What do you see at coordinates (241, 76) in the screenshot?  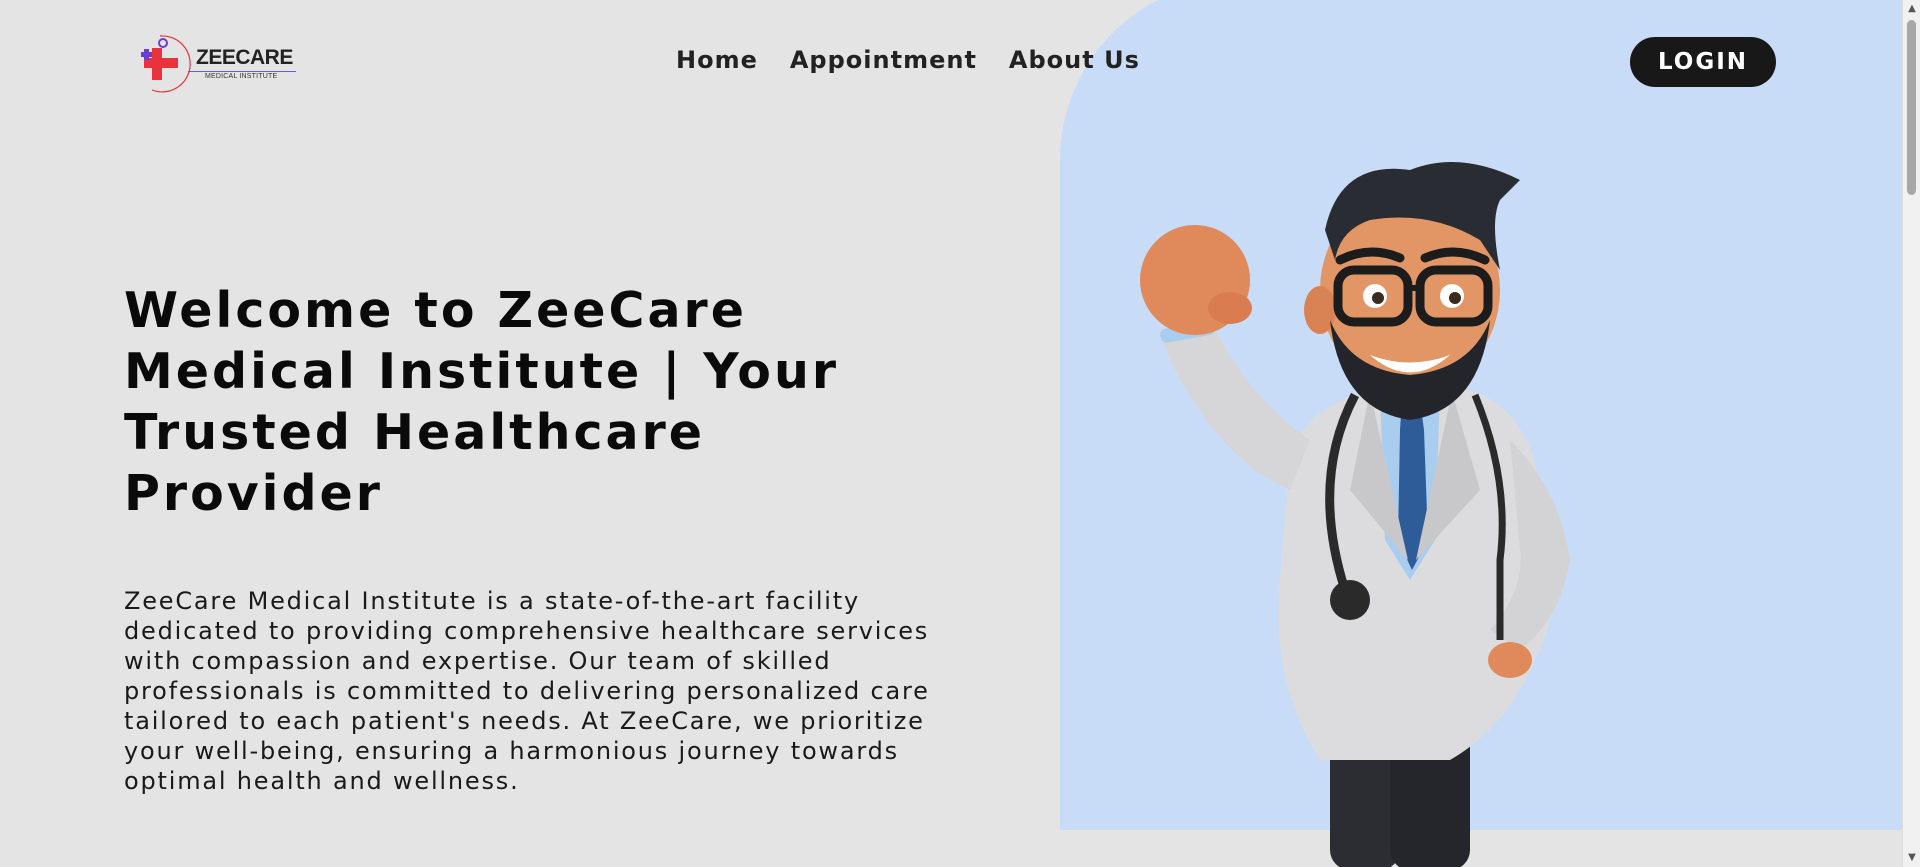 I see `brand-subtitle: MEDICAL INSTITUTE` at bounding box center [241, 76].